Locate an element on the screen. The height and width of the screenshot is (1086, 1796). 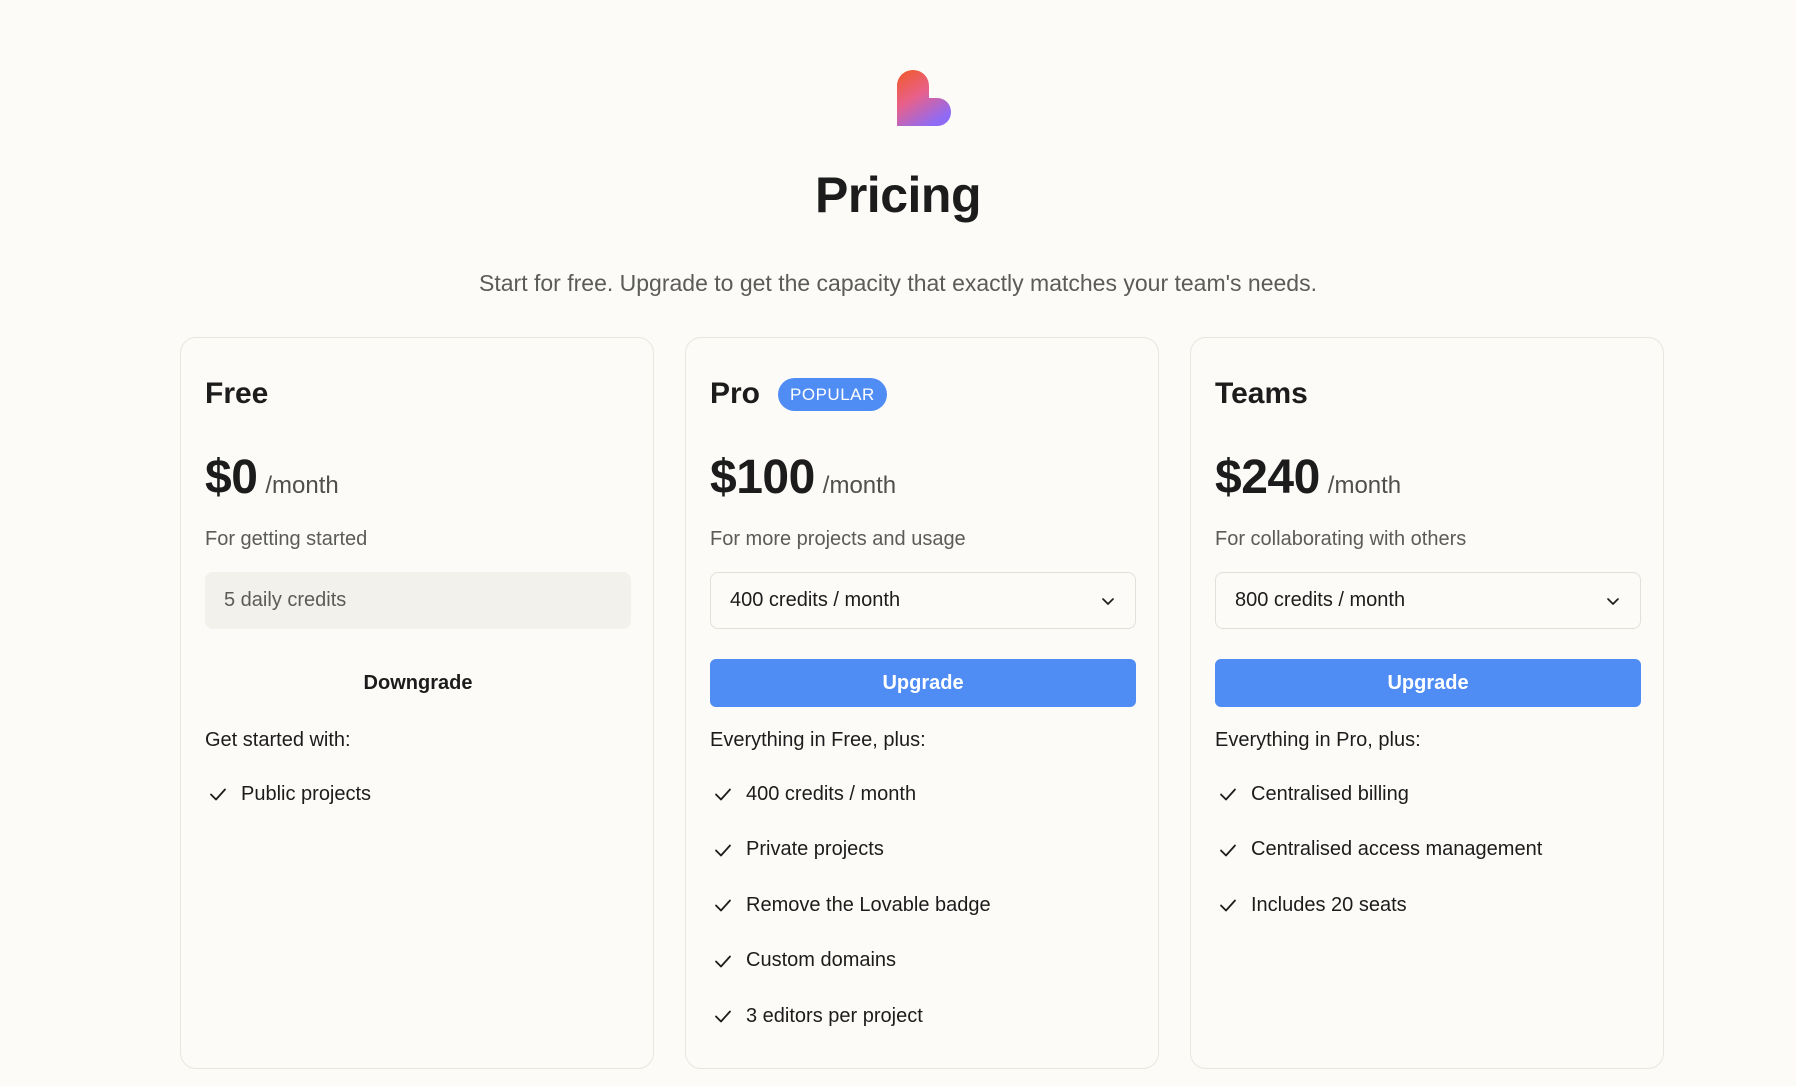
feature-label: Public projects is located at coordinates (306, 793).